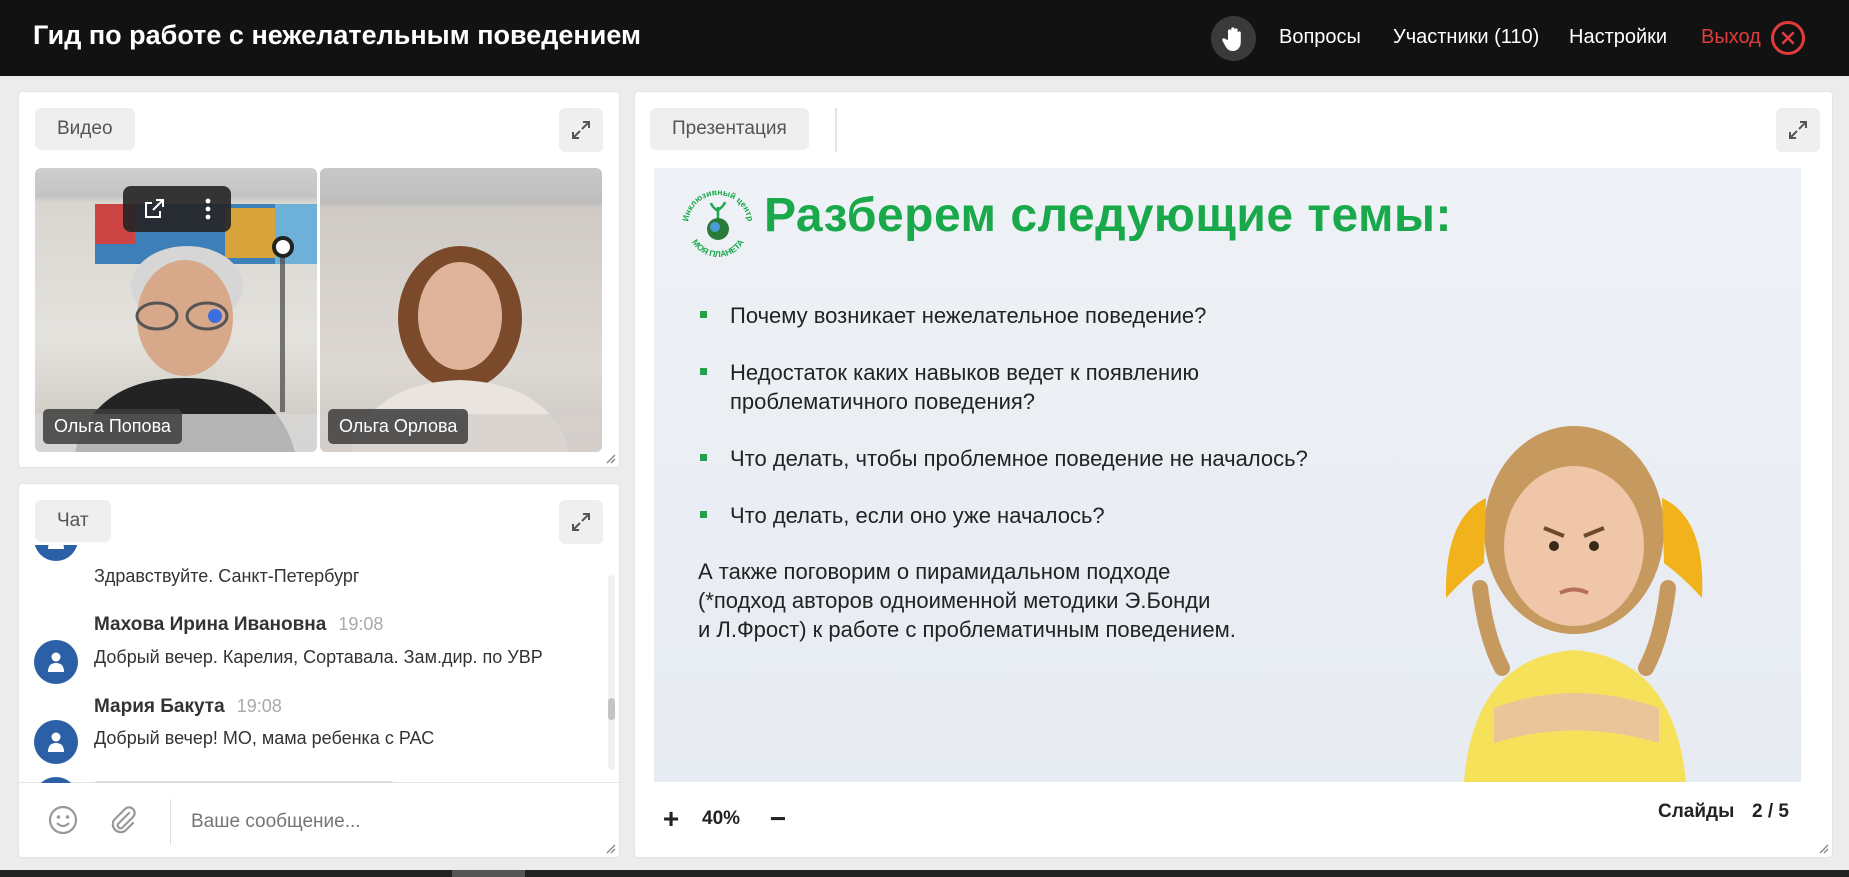 The image size is (1849, 877). What do you see at coordinates (337, 35) in the screenshot?
I see `page-title: Гид по работе с нежелательным поведением` at bounding box center [337, 35].